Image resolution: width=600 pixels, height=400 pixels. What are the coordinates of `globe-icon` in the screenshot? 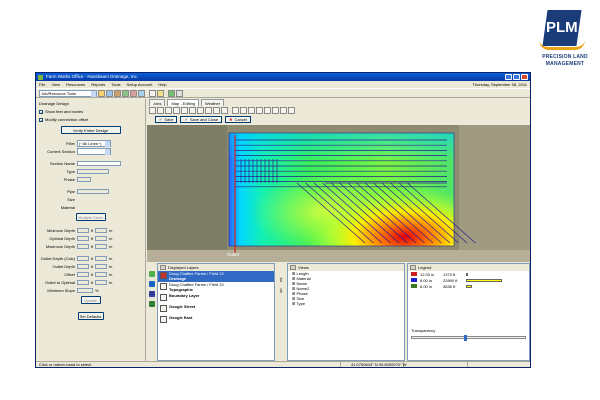 It's located at (141, 93).